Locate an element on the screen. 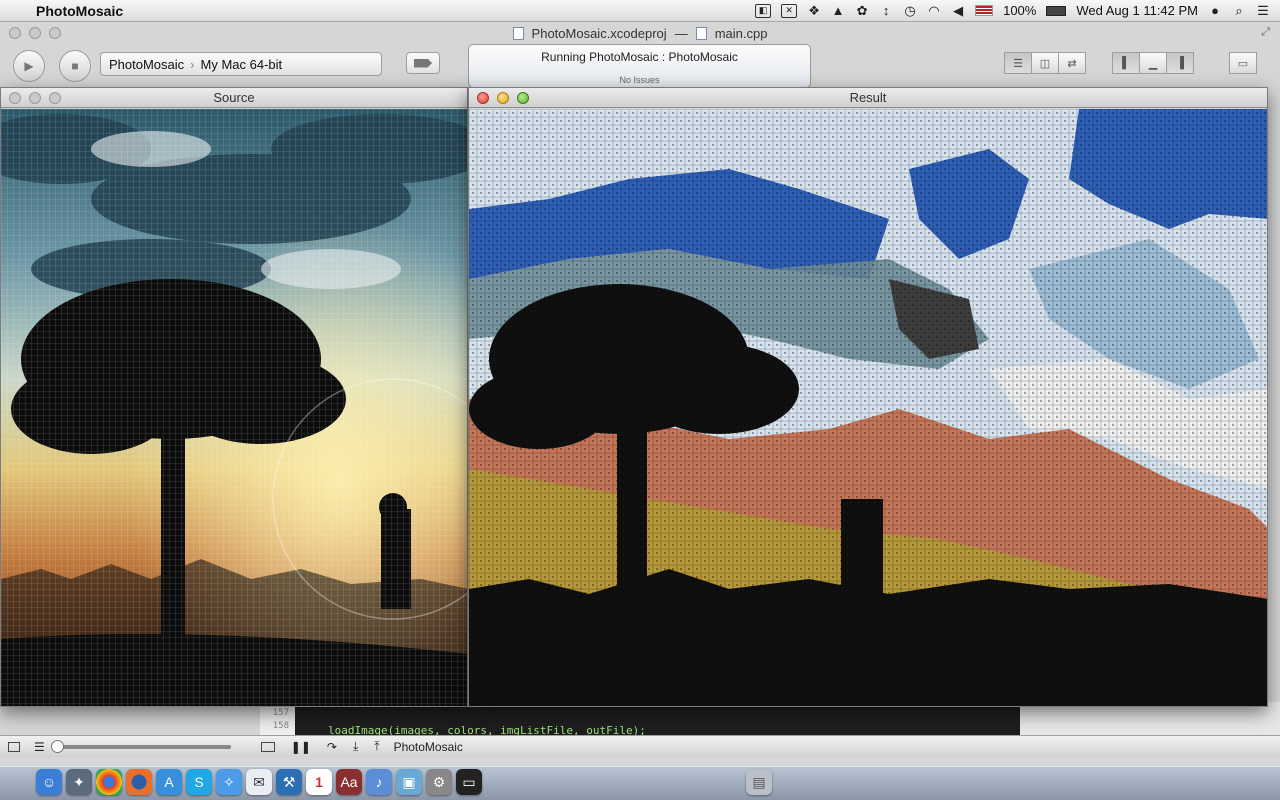 This screenshot has width=1280, height=800. dictionary-icon: Aa is located at coordinates (349, 782).